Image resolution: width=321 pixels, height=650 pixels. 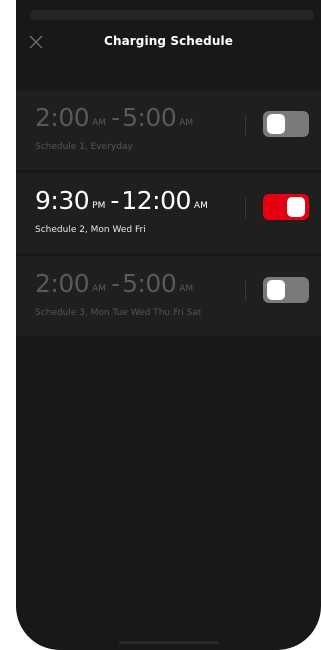 What do you see at coordinates (172, 15) in the screenshot?
I see `sheet-edge` at bounding box center [172, 15].